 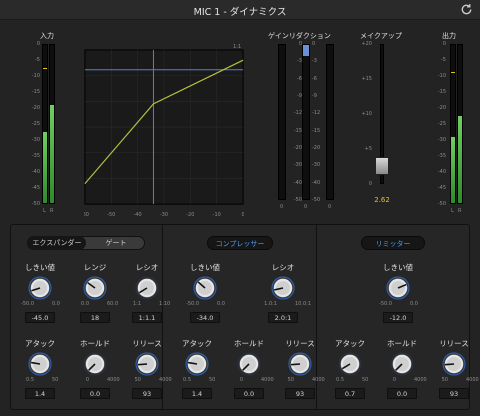 I want to click on compressor-hold-label: ホールド, so click(x=249, y=343).